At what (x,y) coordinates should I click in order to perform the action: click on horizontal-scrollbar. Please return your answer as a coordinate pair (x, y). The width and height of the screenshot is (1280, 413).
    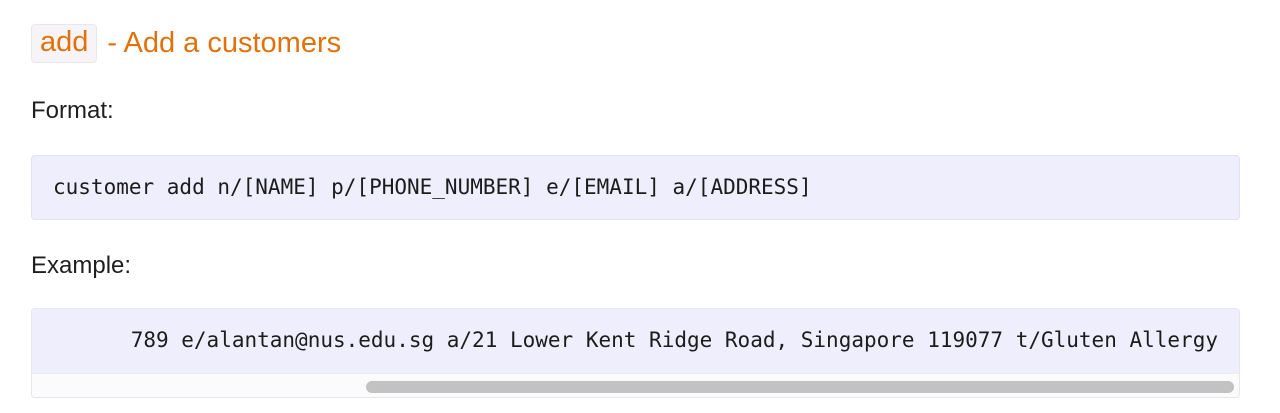
    Looking at the image, I should click on (635, 385).